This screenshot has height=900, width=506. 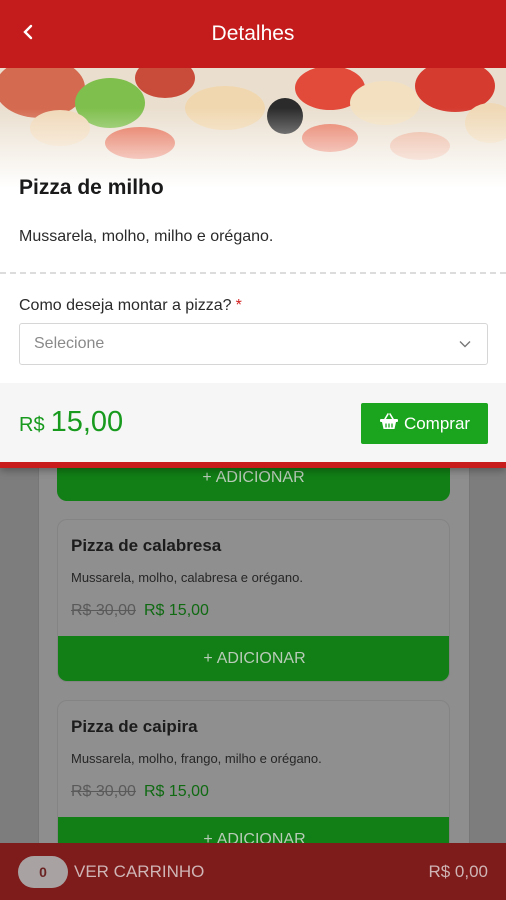 I want to click on back-button, so click(x=28, y=34).